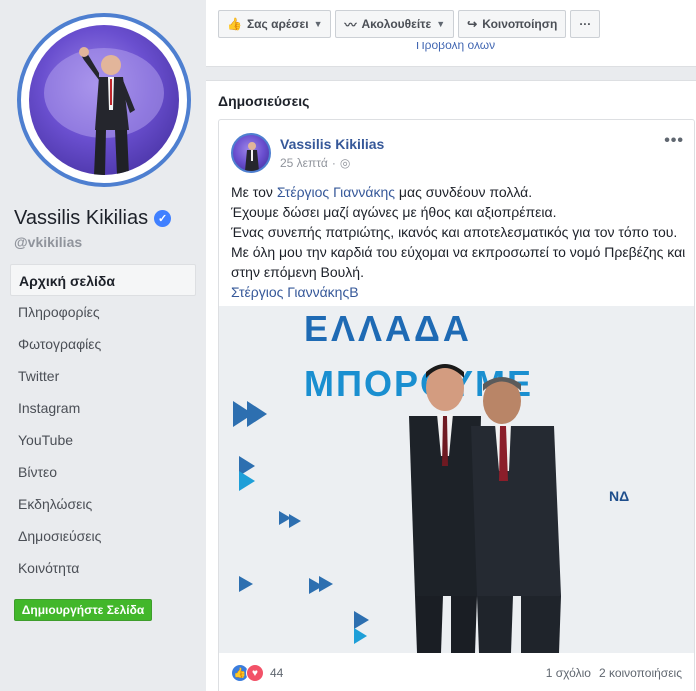 The image size is (696, 691). I want to click on page-name: Vassilis Kikilias ✓, so click(93, 218).